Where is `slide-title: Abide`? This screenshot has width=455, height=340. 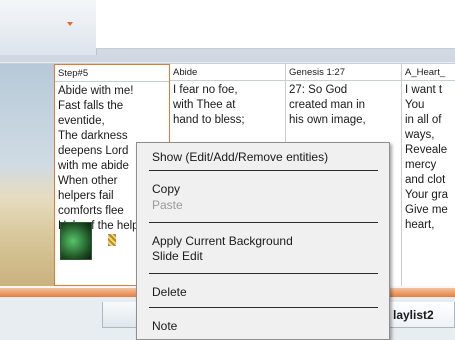 slide-title: Abide is located at coordinates (227, 72).